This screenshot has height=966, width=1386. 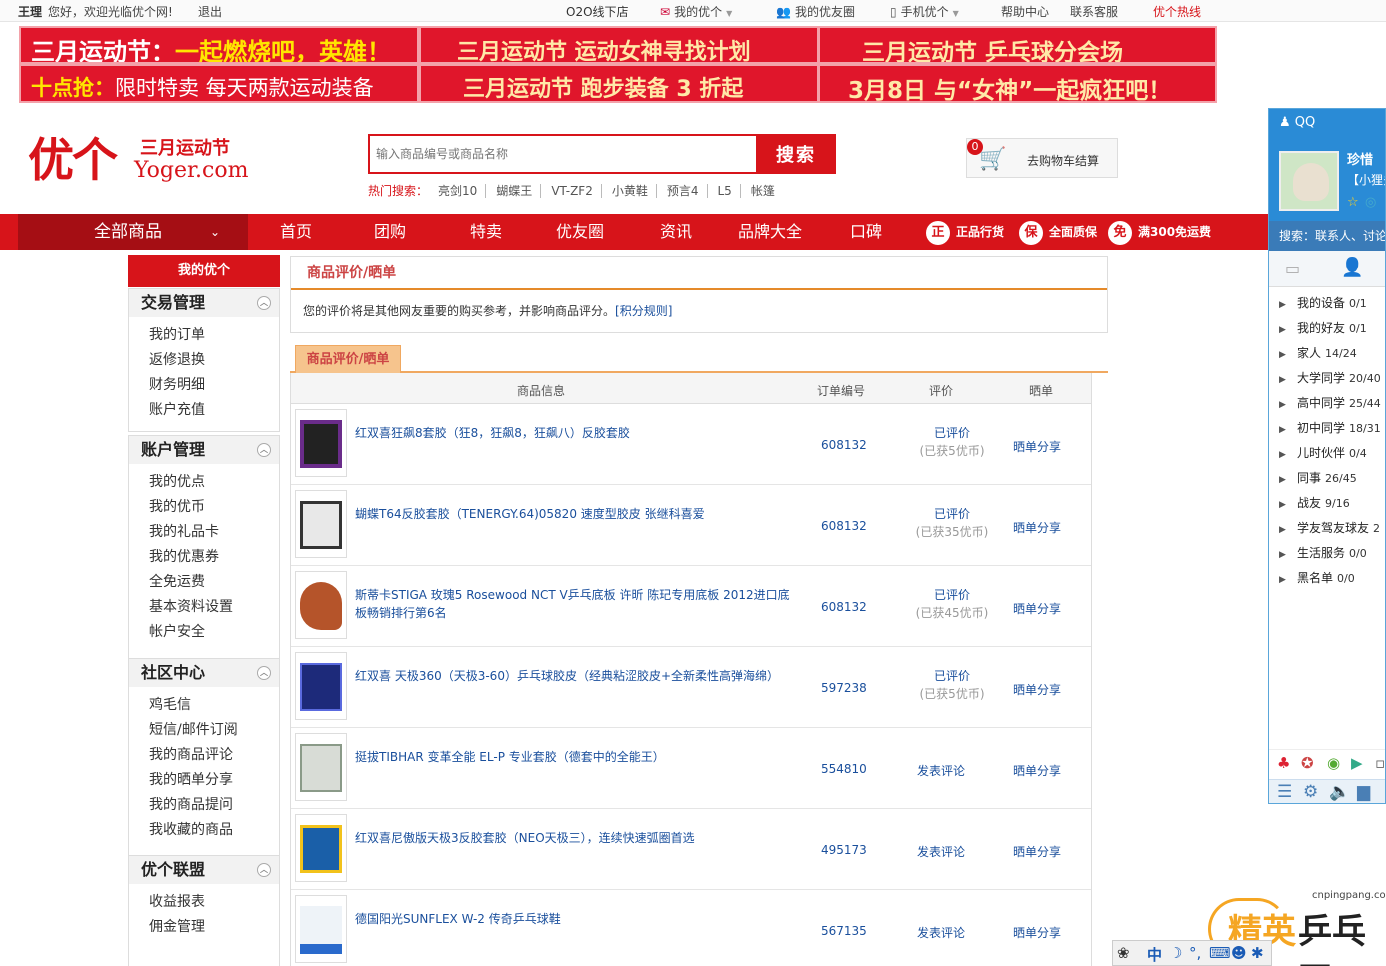 I want to click on tab-reviews: 商品评价/晒单, so click(x=348, y=359).